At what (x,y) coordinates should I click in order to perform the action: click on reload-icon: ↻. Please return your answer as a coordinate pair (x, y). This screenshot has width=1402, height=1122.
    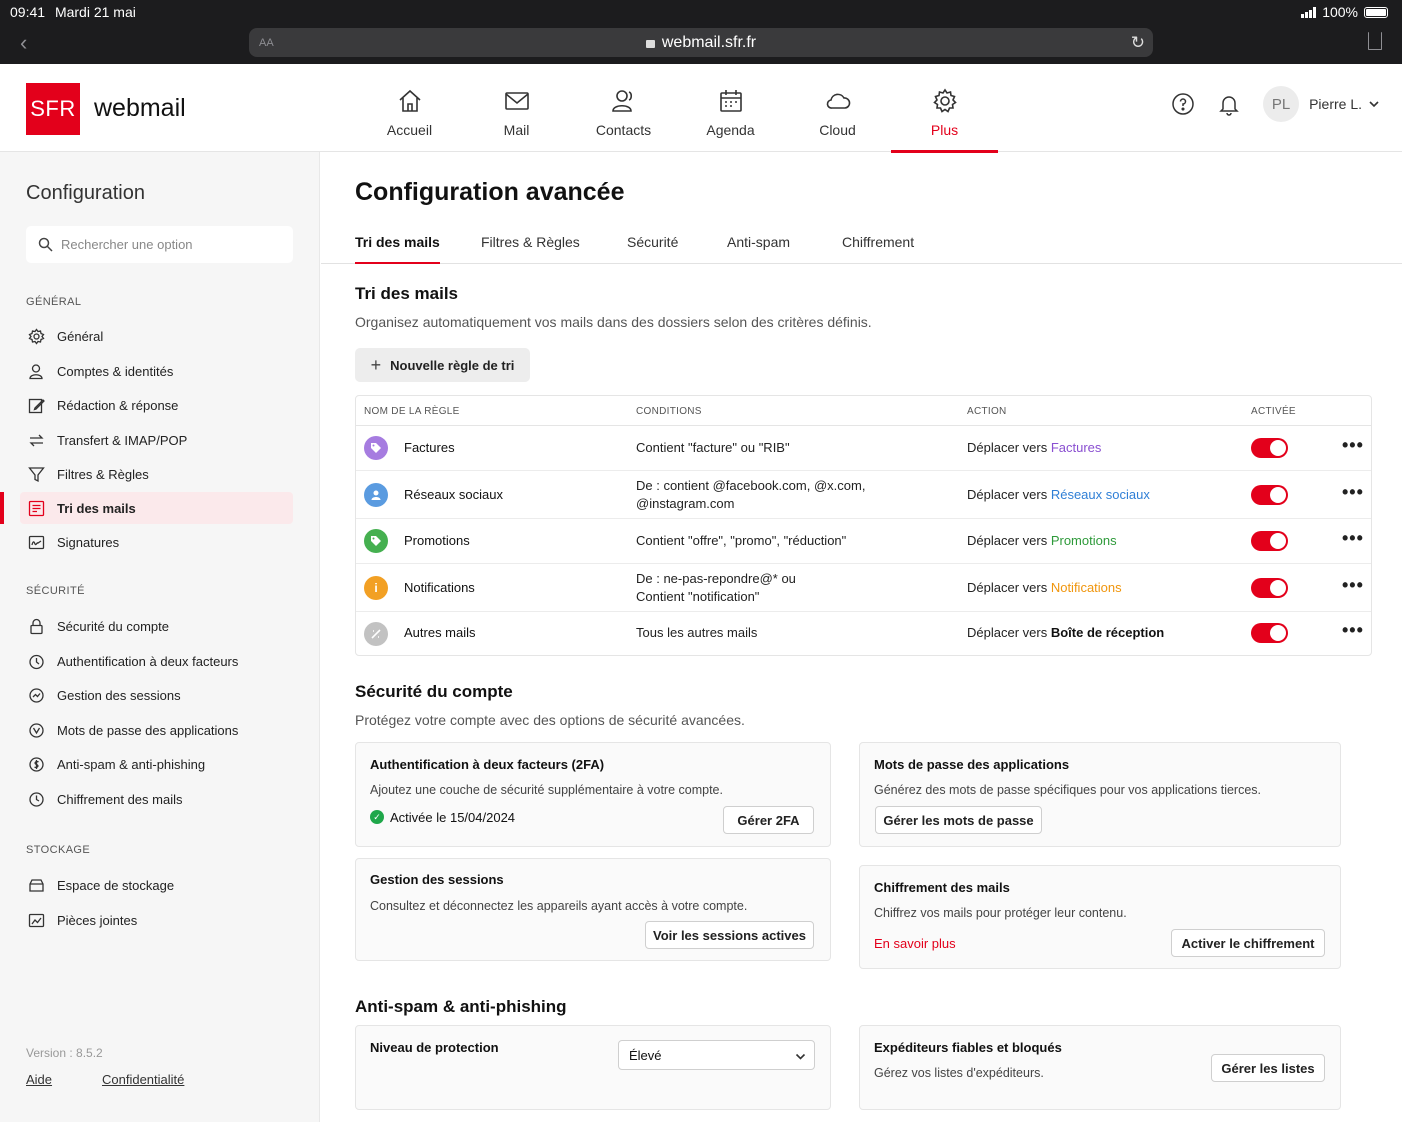
    Looking at the image, I should click on (1138, 43).